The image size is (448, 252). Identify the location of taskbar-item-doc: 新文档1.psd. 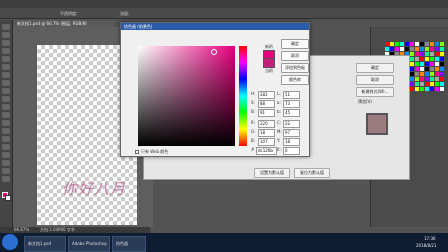
(45, 244).